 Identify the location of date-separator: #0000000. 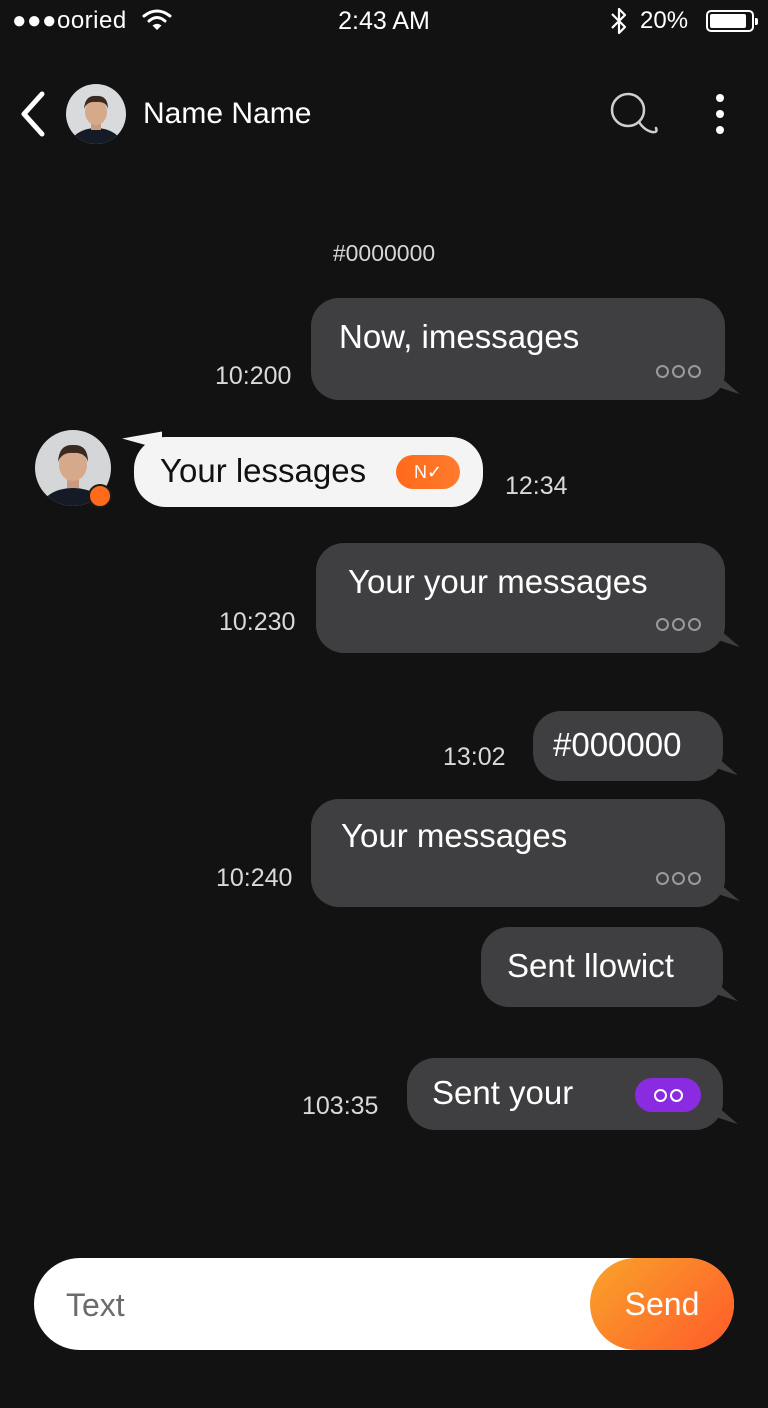
(384, 253).